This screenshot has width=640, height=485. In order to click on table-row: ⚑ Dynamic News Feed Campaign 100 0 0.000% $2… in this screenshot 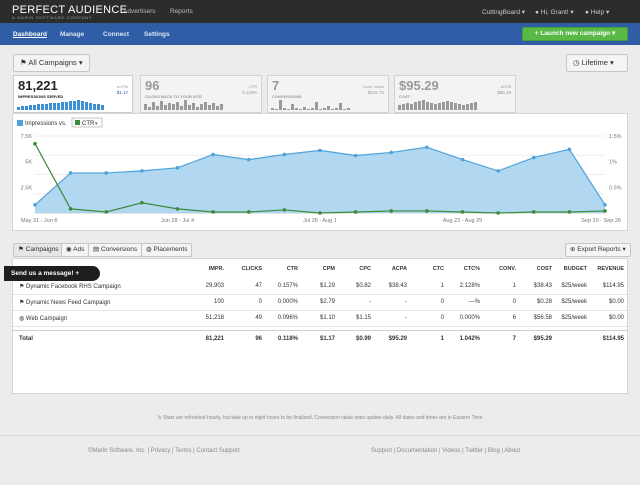, I will do `click(320, 303)`.